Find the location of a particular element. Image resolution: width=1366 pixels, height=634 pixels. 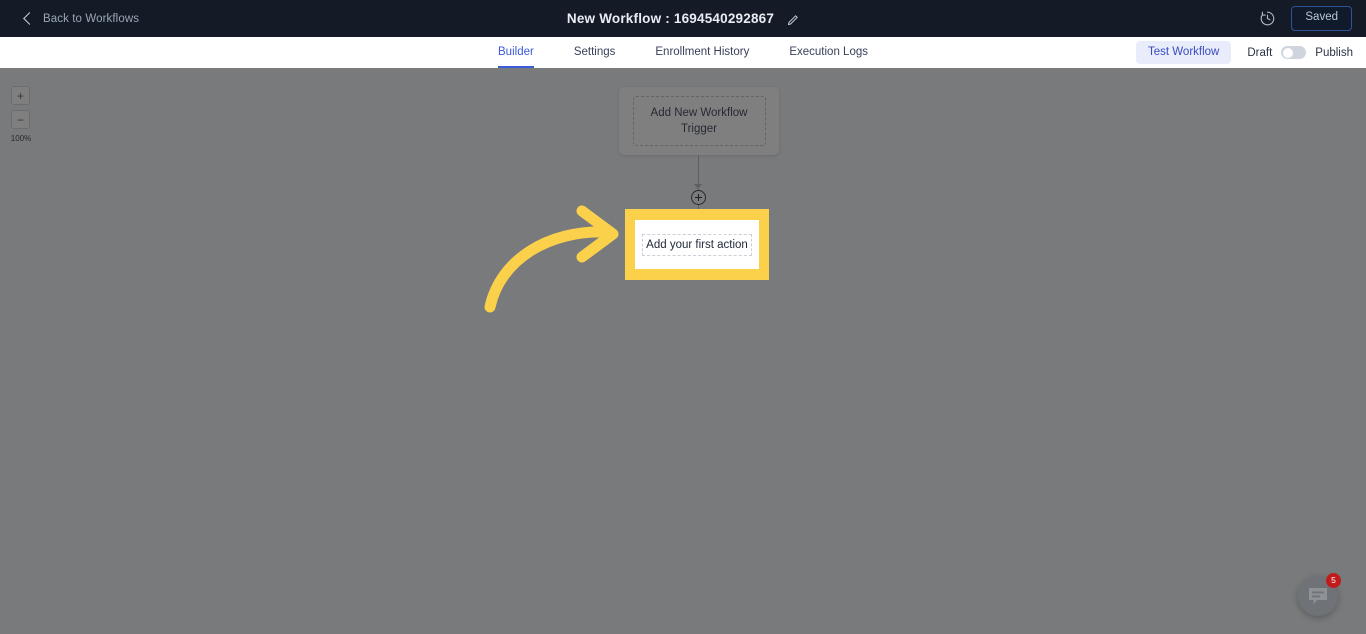

clock-history-icon is located at coordinates (1267, 18).